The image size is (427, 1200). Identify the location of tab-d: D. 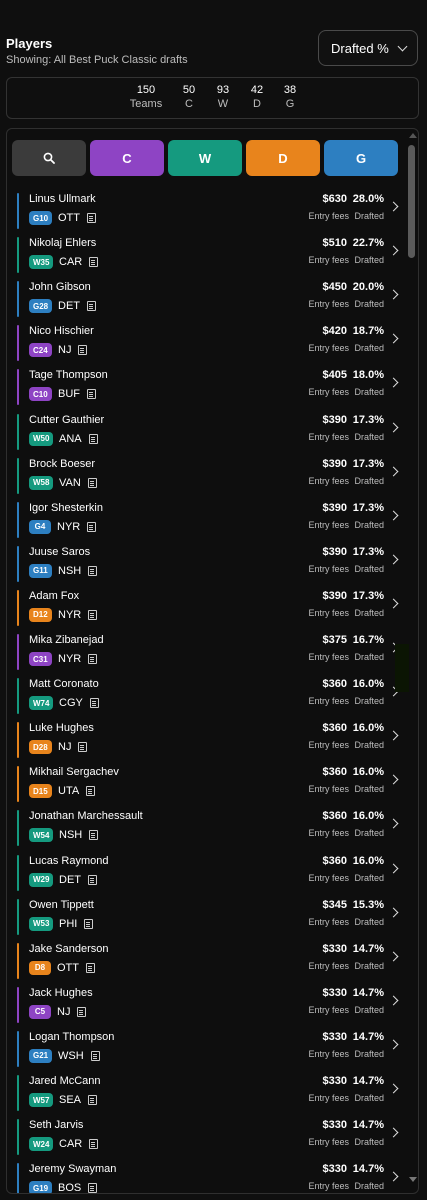
(283, 158).